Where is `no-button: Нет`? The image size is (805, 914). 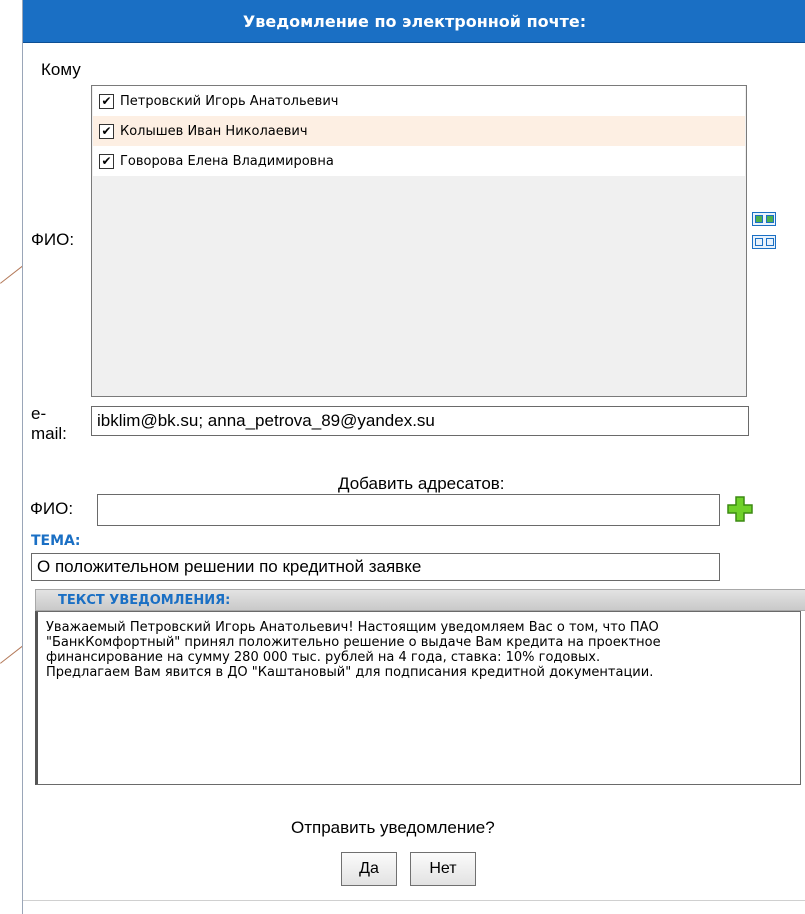
no-button: Нет is located at coordinates (443, 869).